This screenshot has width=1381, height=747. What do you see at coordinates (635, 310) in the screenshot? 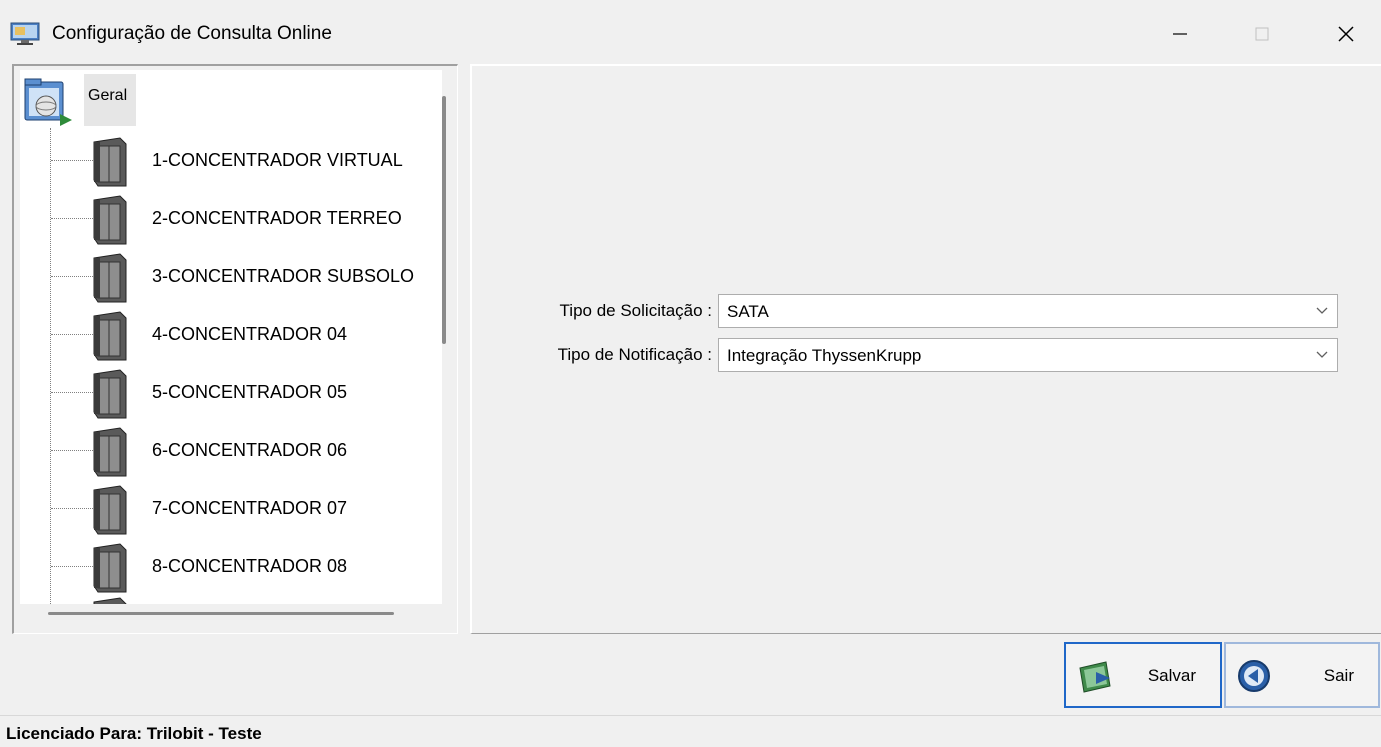
I see `request-type-label: Tipo de Solicitação :` at bounding box center [635, 310].